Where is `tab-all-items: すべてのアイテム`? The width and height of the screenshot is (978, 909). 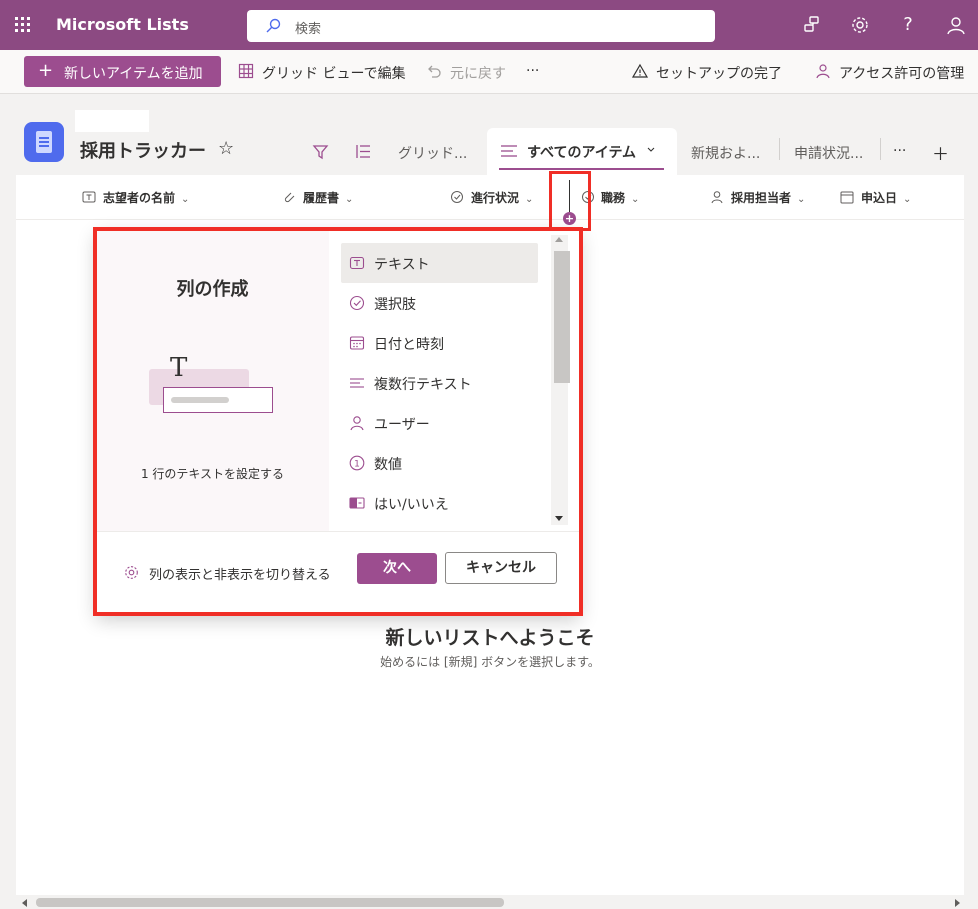
tab-all-items: すべてのアイテム is located at coordinates (582, 151).